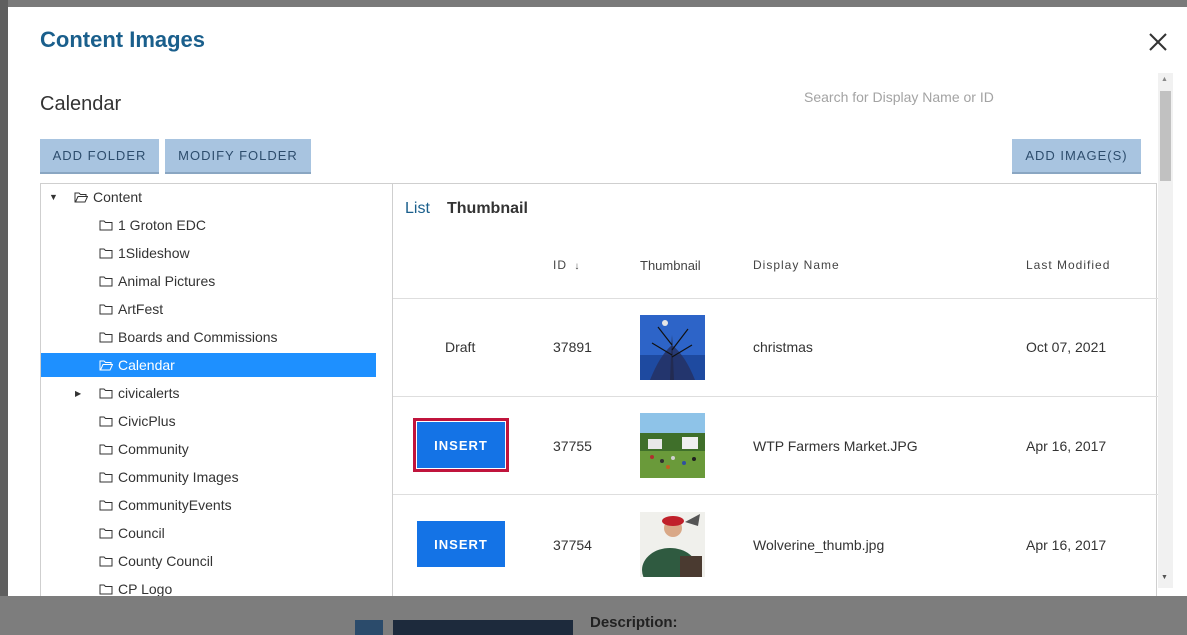 Image resolution: width=1187 pixels, height=635 pixels. I want to click on caret-down-icon: ▼, so click(53, 197).